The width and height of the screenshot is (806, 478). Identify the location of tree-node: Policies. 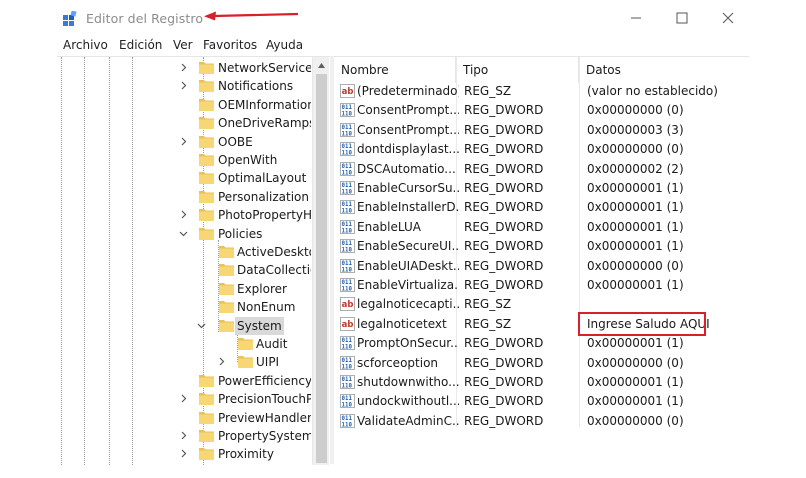
(184, 234).